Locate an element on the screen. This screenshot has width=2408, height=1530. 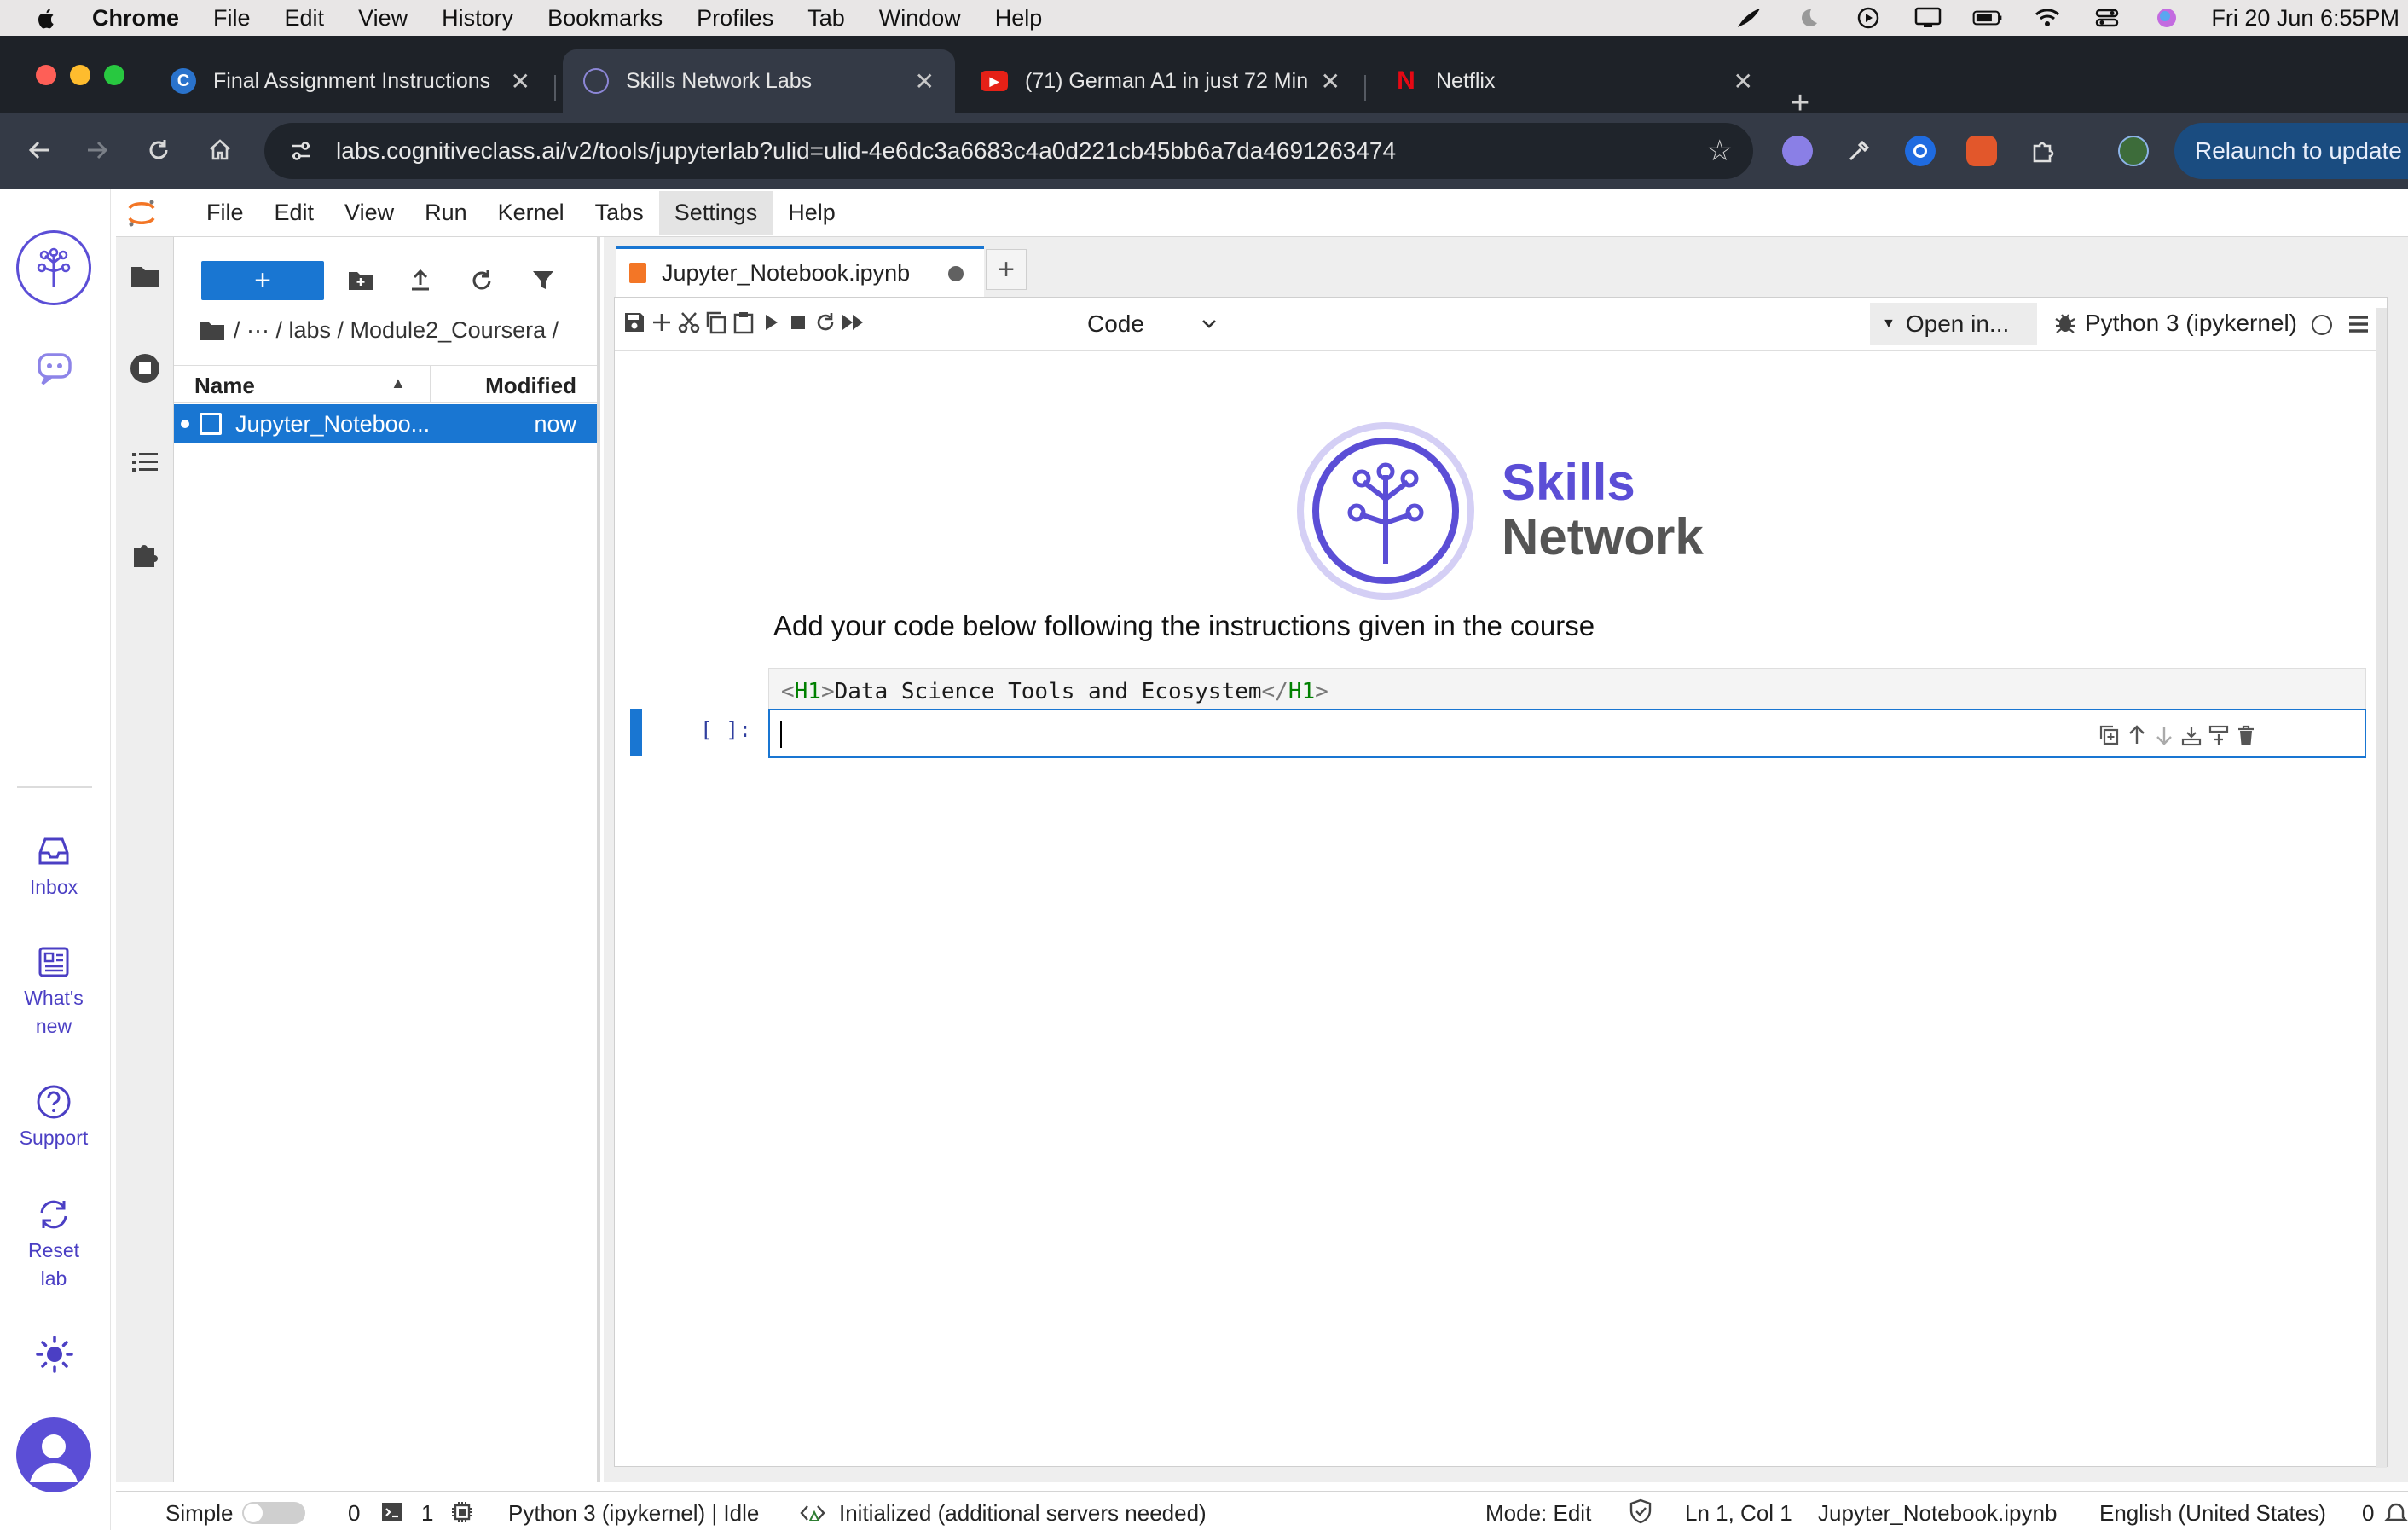
reload-button is located at coordinates (158, 150).